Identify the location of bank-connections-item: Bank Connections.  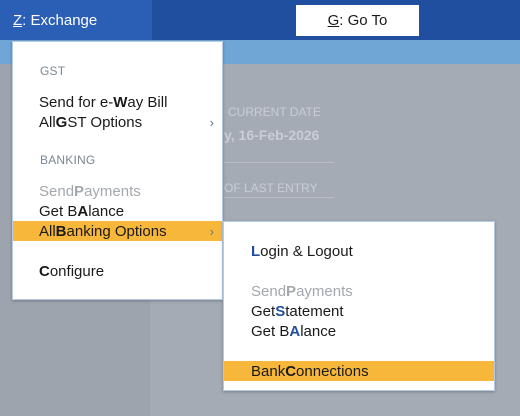
(359, 371).